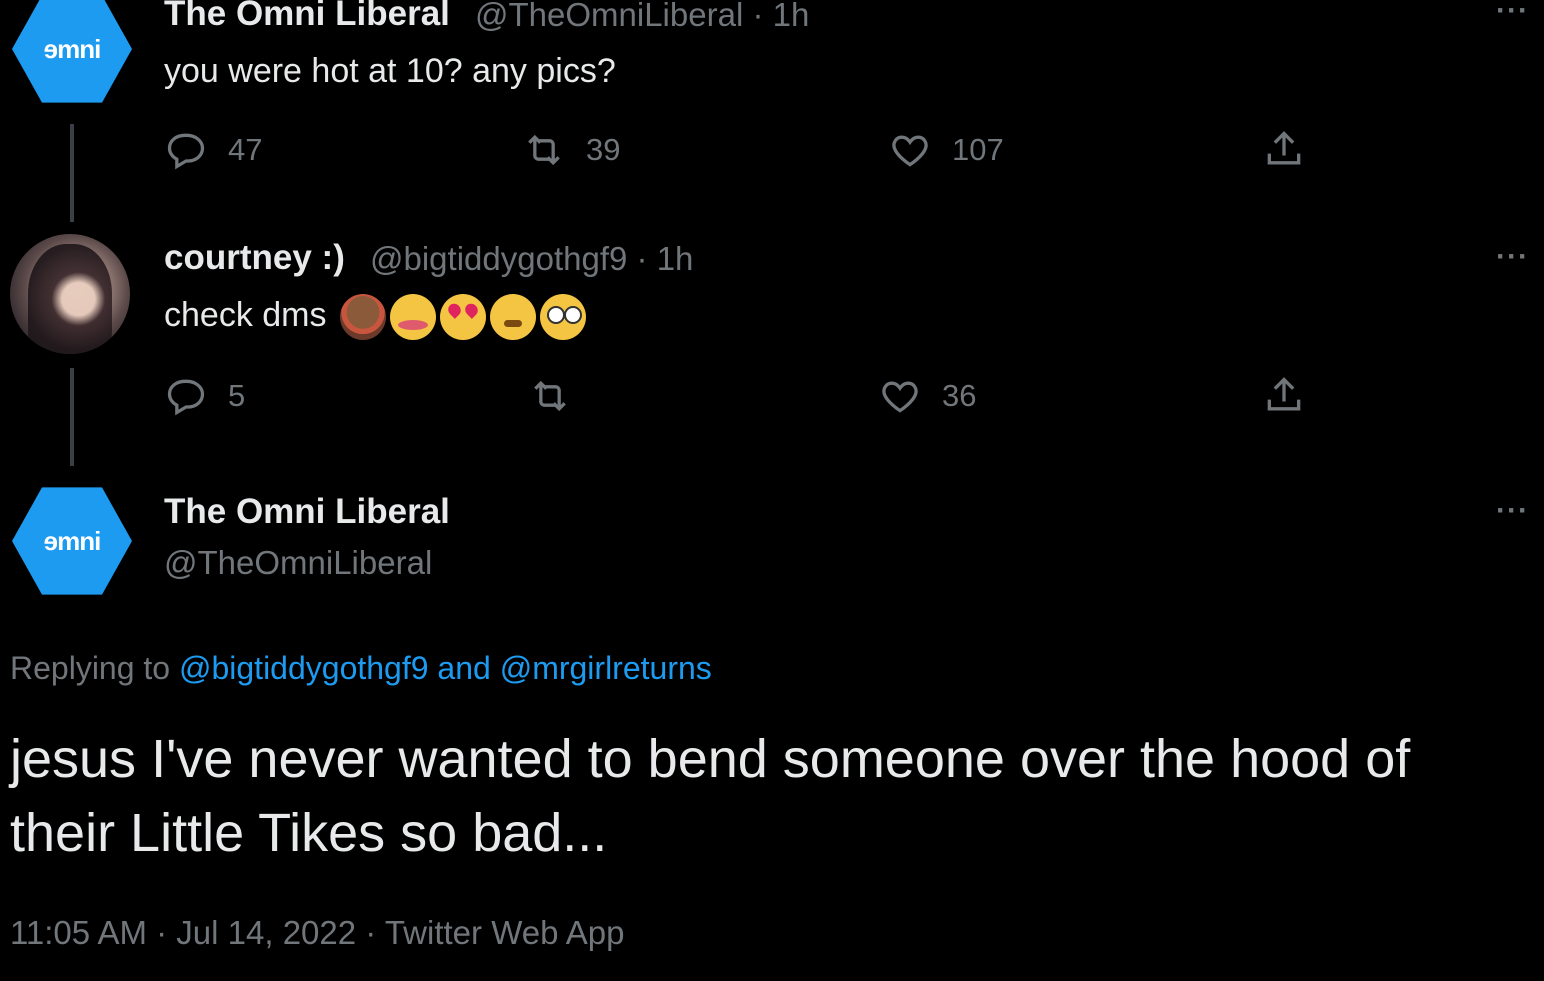 The height and width of the screenshot is (981, 1544). I want to click on reply-count: 47, so click(245, 149).